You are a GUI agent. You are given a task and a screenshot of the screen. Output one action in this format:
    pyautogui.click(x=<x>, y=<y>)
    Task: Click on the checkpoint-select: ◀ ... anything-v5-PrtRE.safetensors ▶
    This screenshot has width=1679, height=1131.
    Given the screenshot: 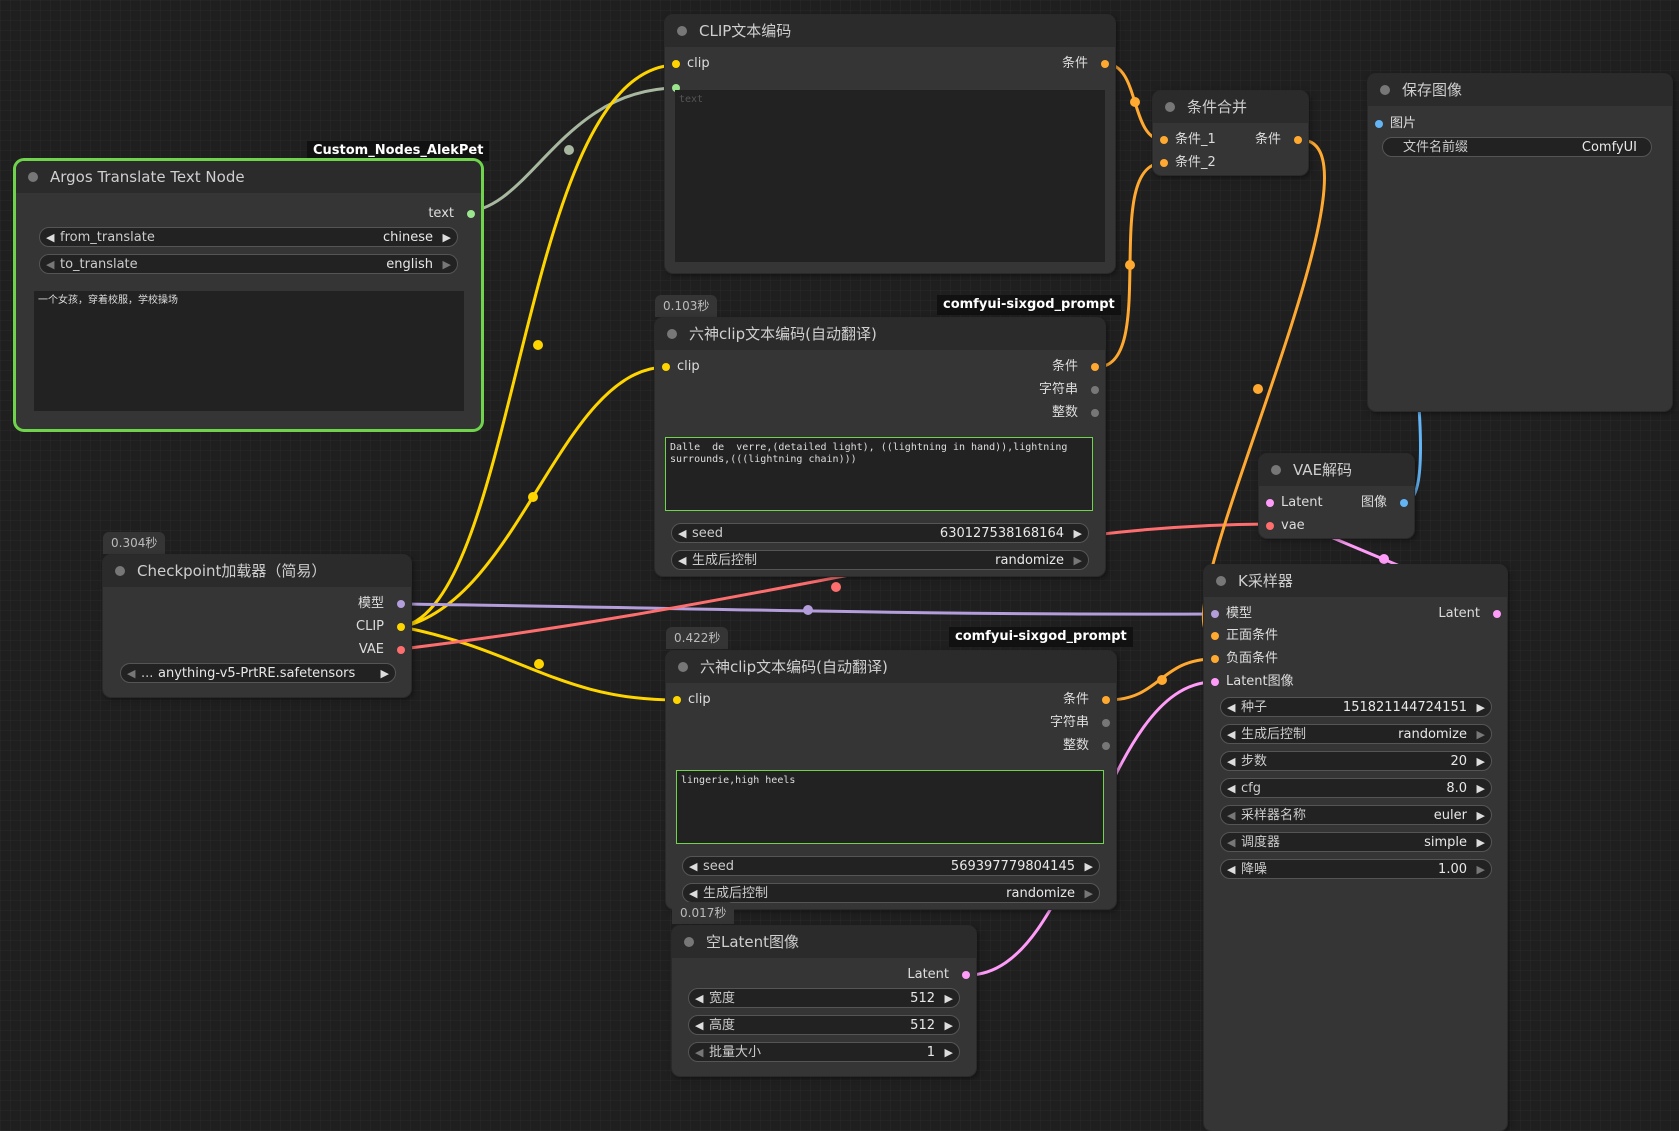 What is the action you would take?
    pyautogui.click(x=258, y=673)
    